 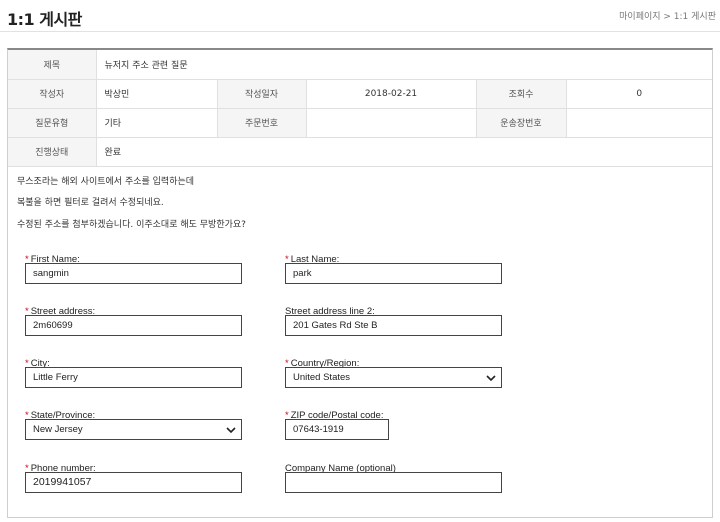 What do you see at coordinates (391, 94) in the screenshot?
I see `date-value: 2018-02-21` at bounding box center [391, 94].